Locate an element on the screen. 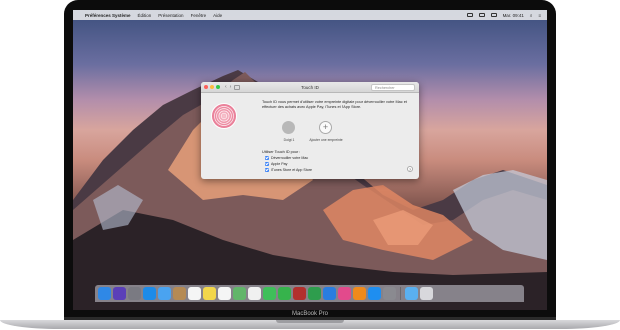 The width and height of the screenshot is (620, 330). option-itunes-app-store: iTunes Store et App Store is located at coordinates (288, 170).